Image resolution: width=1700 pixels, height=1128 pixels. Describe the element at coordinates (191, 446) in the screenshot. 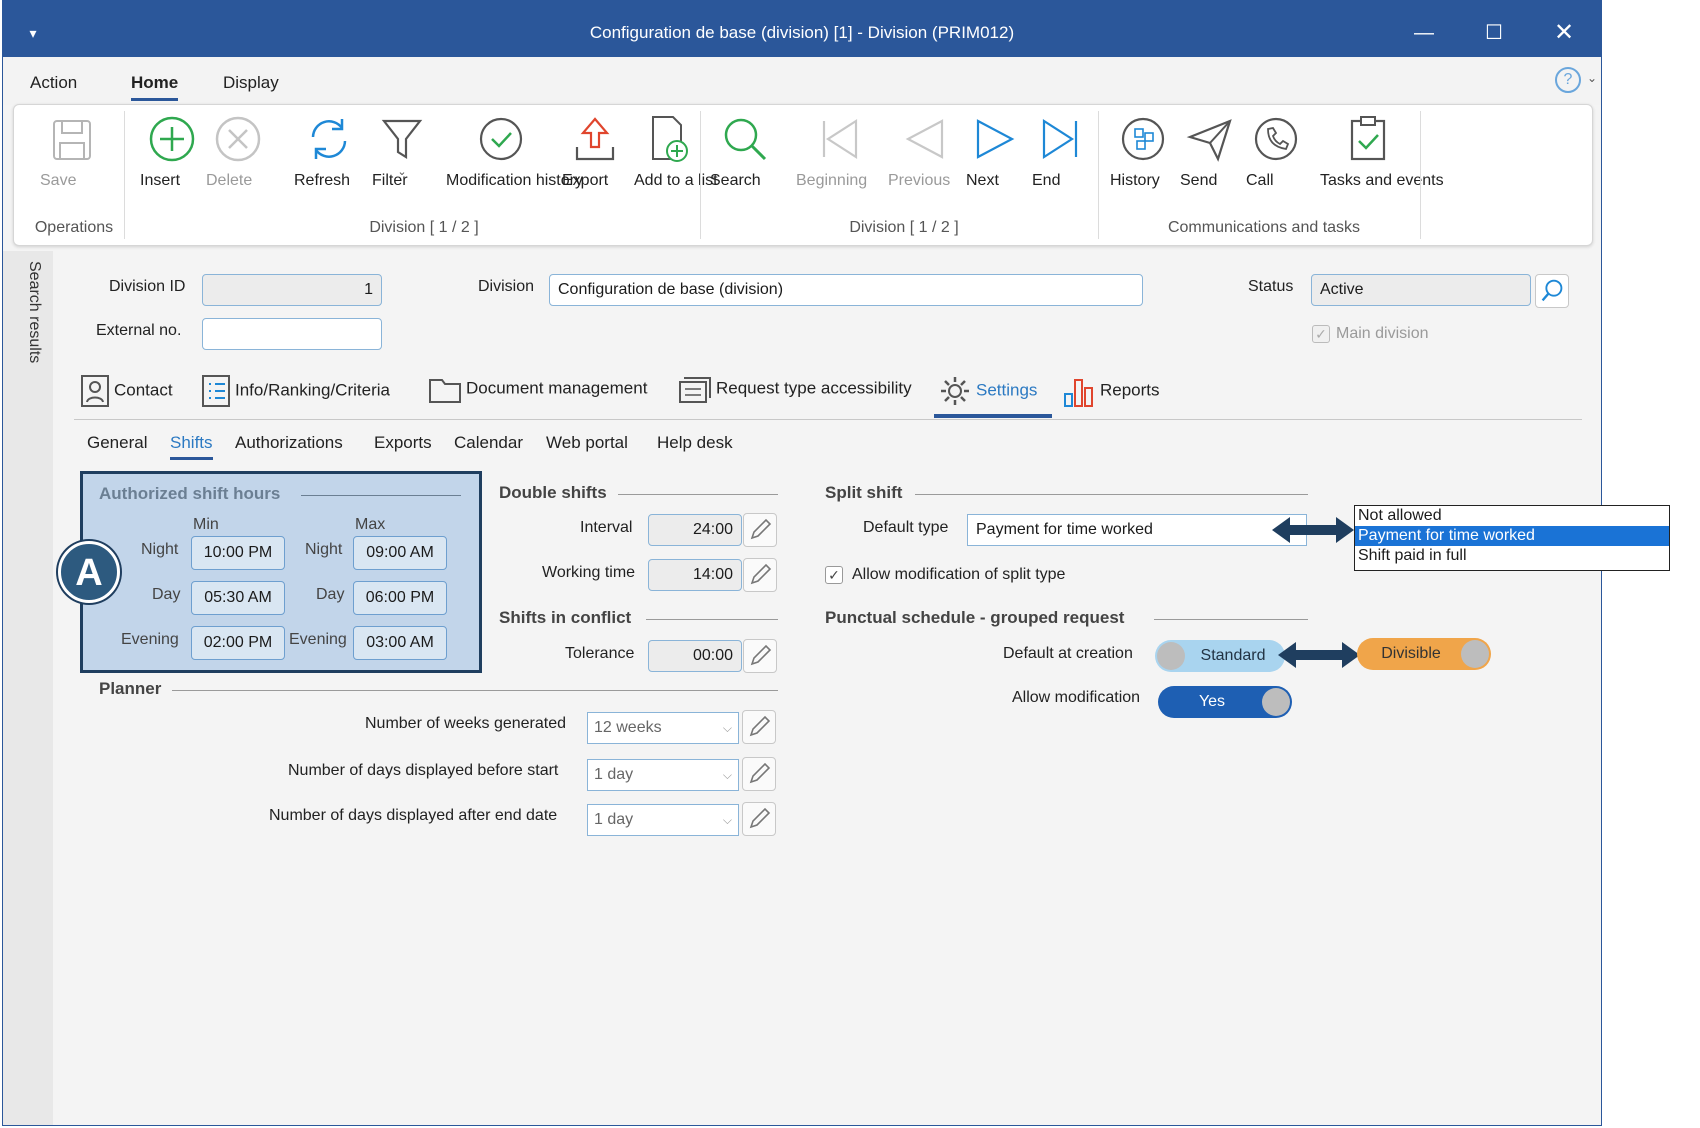

I see `subtab-shifts: Shifts` at that location.